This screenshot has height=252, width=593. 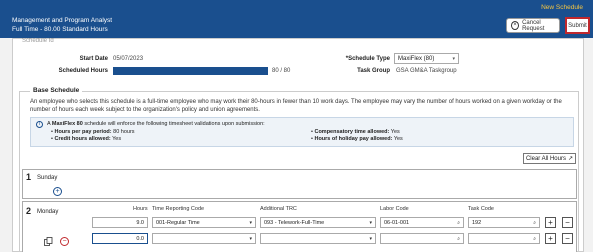 I want to click on hours-input: 0.0, so click(x=120, y=238).